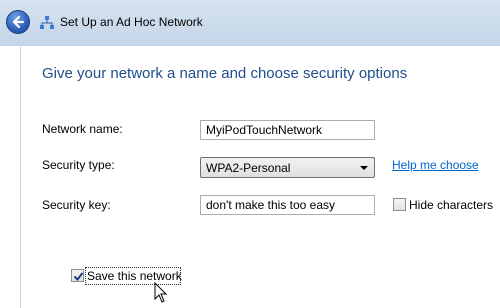 This screenshot has height=308, width=500. I want to click on save-network-label: Save this network, so click(134, 276).